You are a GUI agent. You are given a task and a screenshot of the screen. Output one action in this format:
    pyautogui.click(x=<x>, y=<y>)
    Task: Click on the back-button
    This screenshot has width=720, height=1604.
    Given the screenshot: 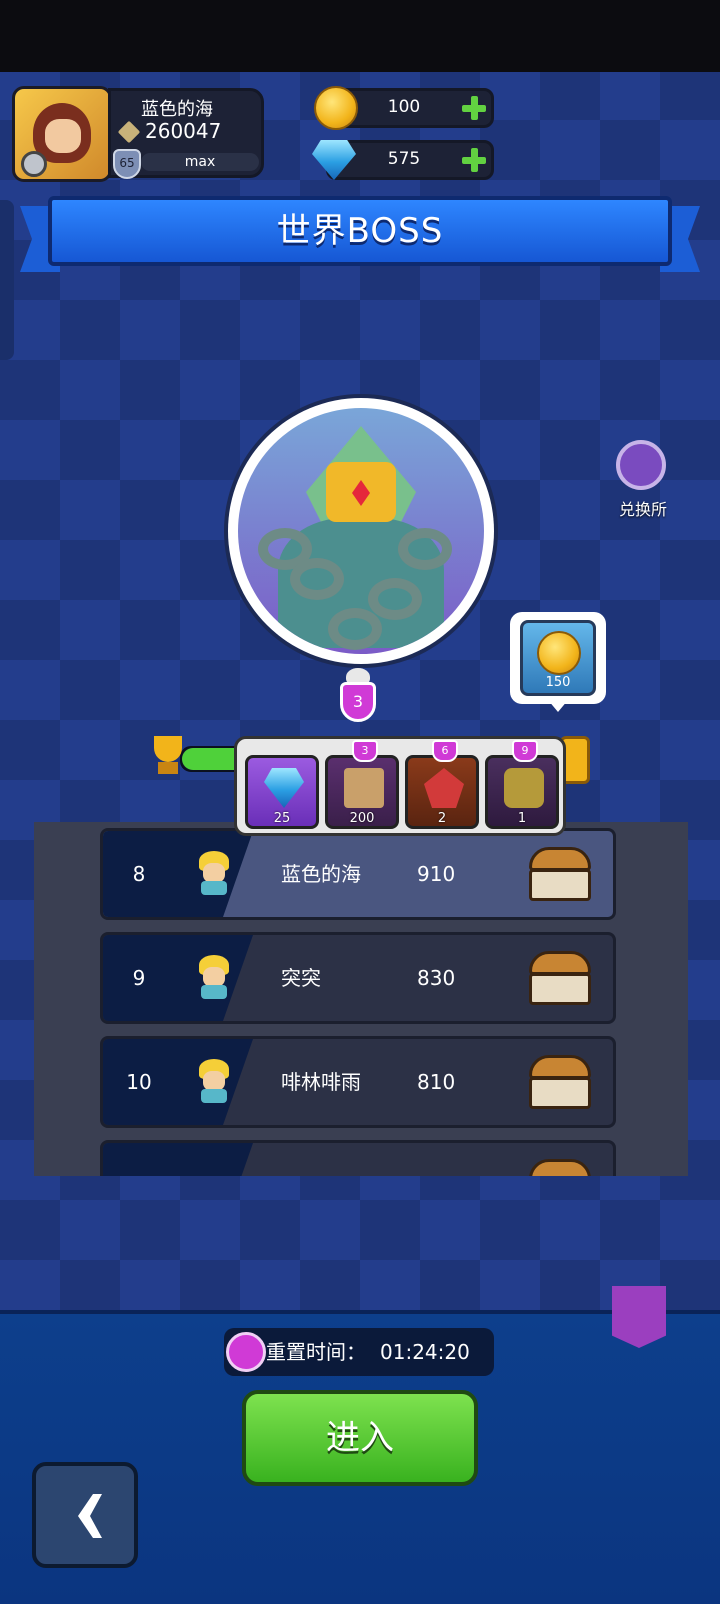 What is the action you would take?
    pyautogui.click(x=85, y=1515)
    